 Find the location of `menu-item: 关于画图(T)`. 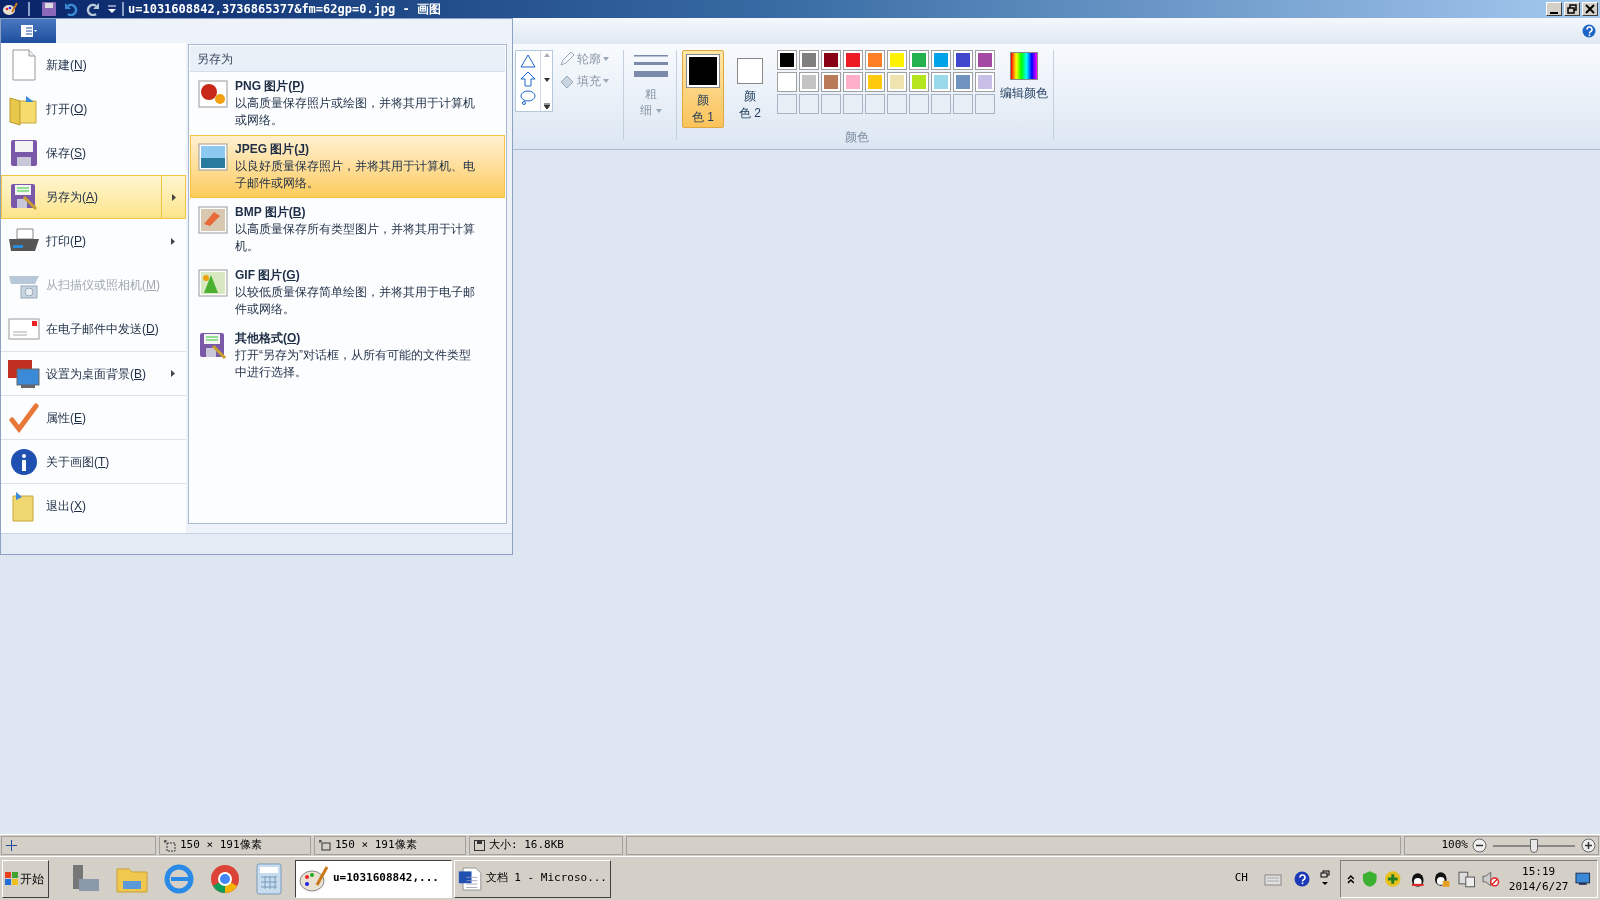

menu-item: 关于画图(T) is located at coordinates (93, 461).